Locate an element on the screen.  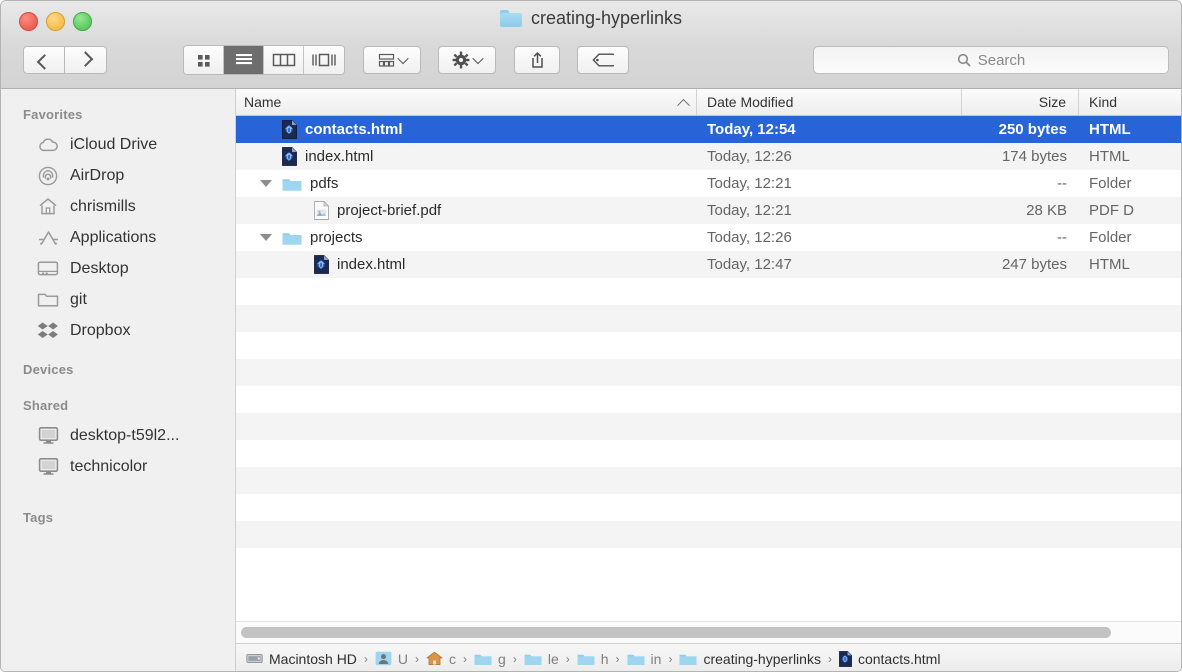
breadcrumb-item: U is located at coordinates (391, 659).